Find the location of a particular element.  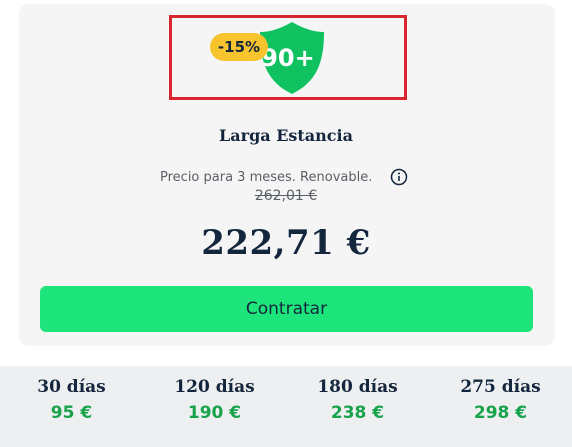

shield-text: 90+ is located at coordinates (288, 58).